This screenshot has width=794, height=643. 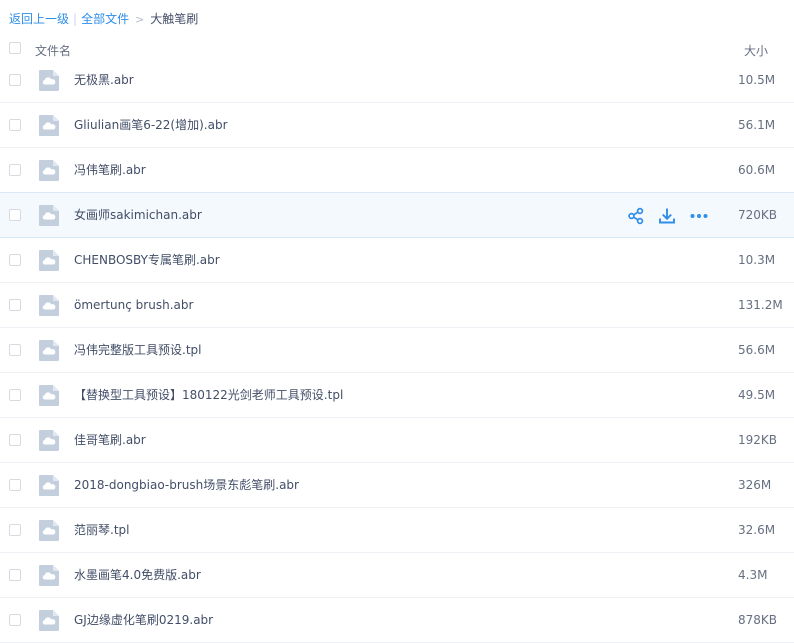 I want to click on breadcrumb-arrow-icon: >, so click(x=140, y=19).